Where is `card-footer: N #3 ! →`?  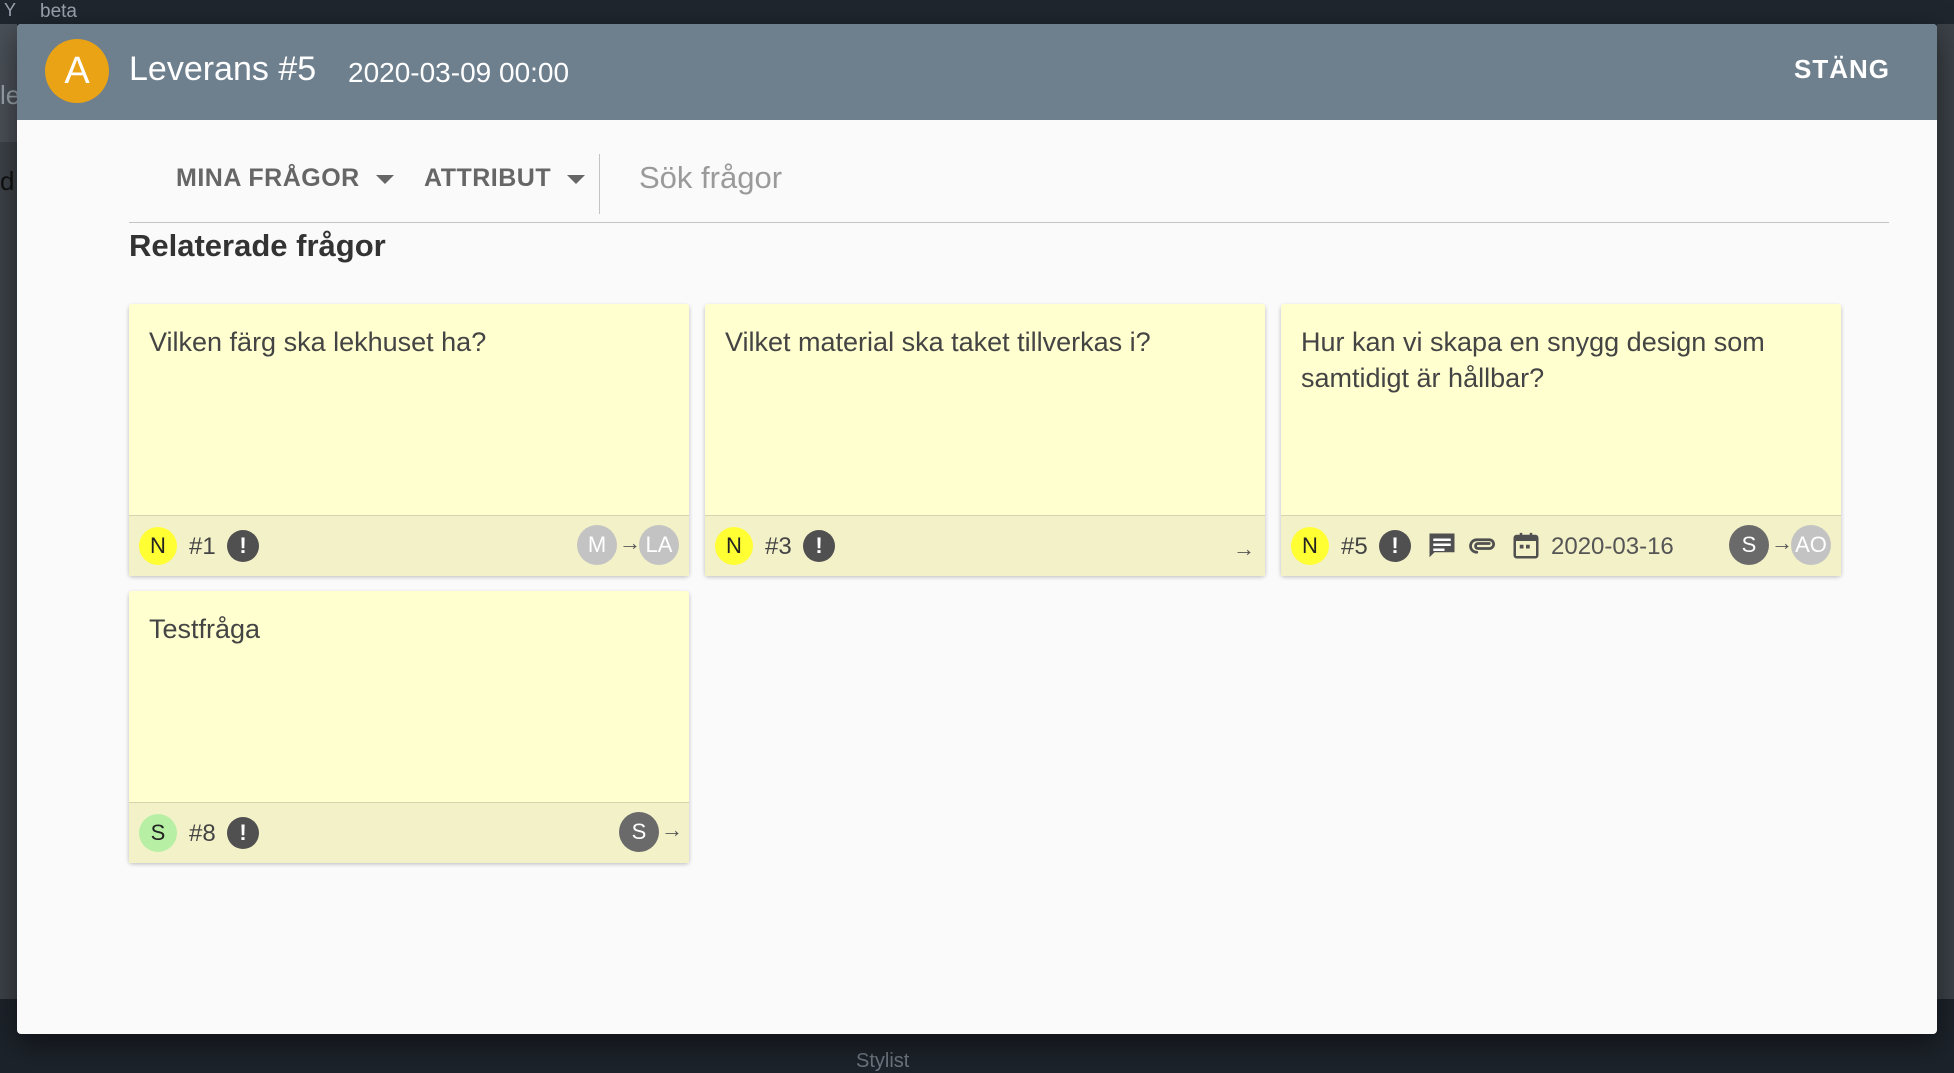
card-footer: N #3 ! → is located at coordinates (985, 545).